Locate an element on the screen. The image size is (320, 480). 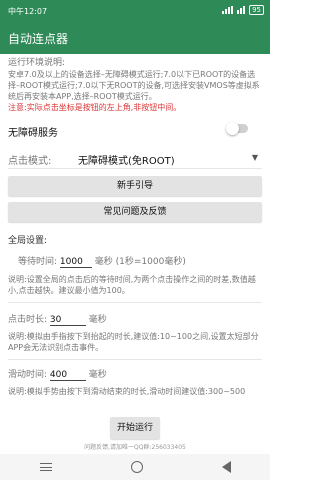
swipe-duration-desc: 说明:模拟手势由按下到滑动结束的时长,滑动时间建议值:300~500 is located at coordinates (127, 391).